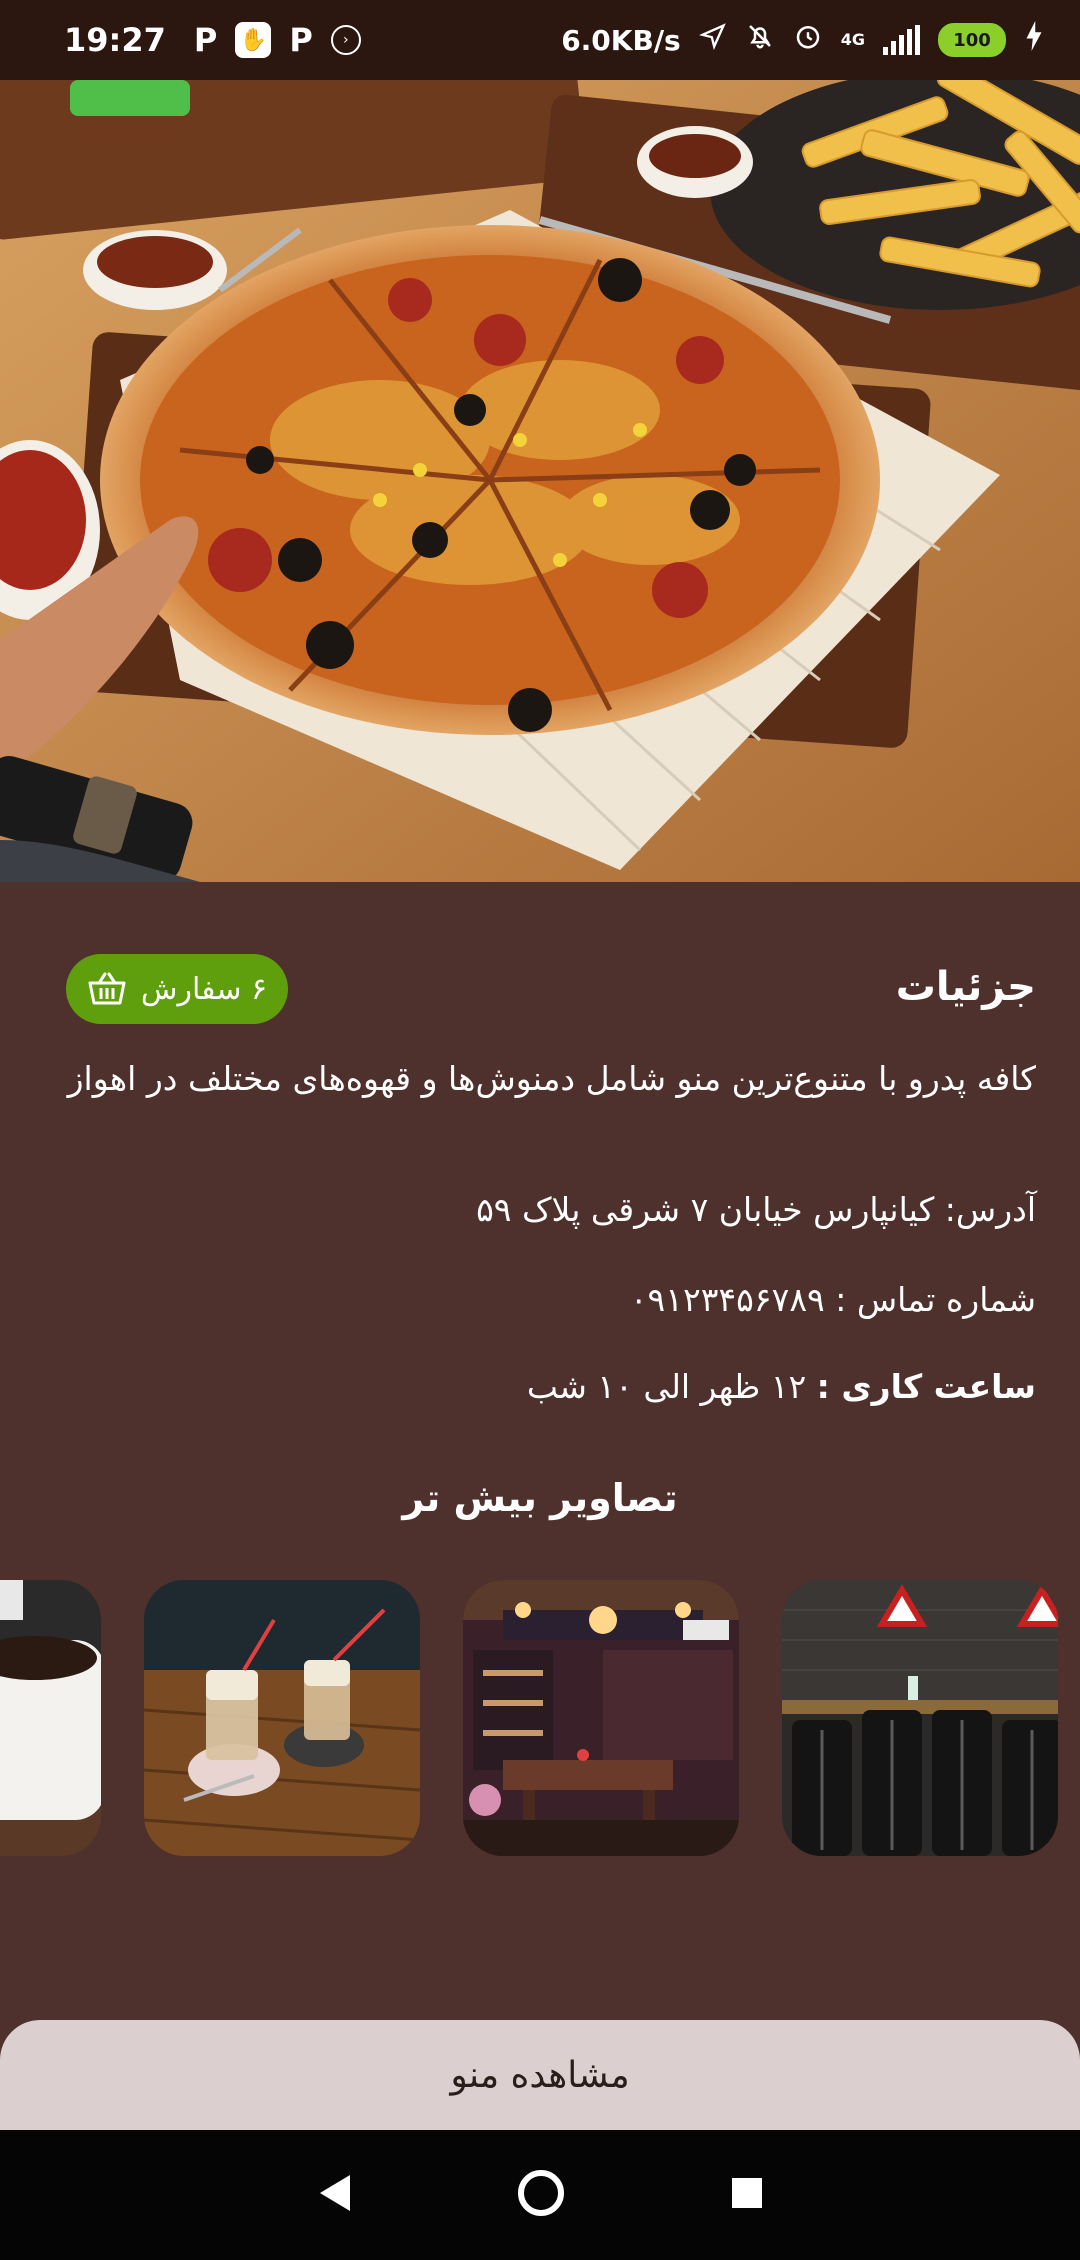 Image resolution: width=1080 pixels, height=2260 pixels. Describe the element at coordinates (204, 989) in the screenshot. I see `order-count-label: ۶ سفارش` at that location.